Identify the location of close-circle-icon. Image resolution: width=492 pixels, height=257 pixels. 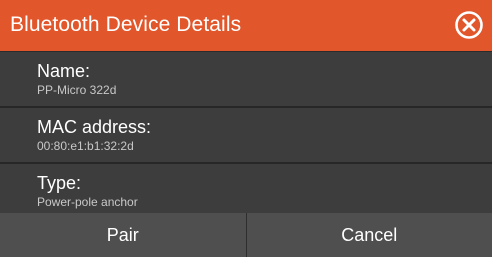
(469, 25).